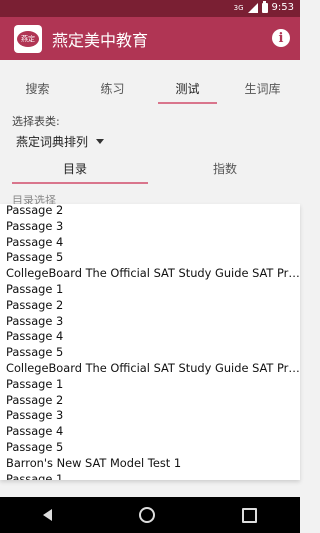  Describe the element at coordinates (225, 168) in the screenshot. I see `tab-index: 指数` at that location.